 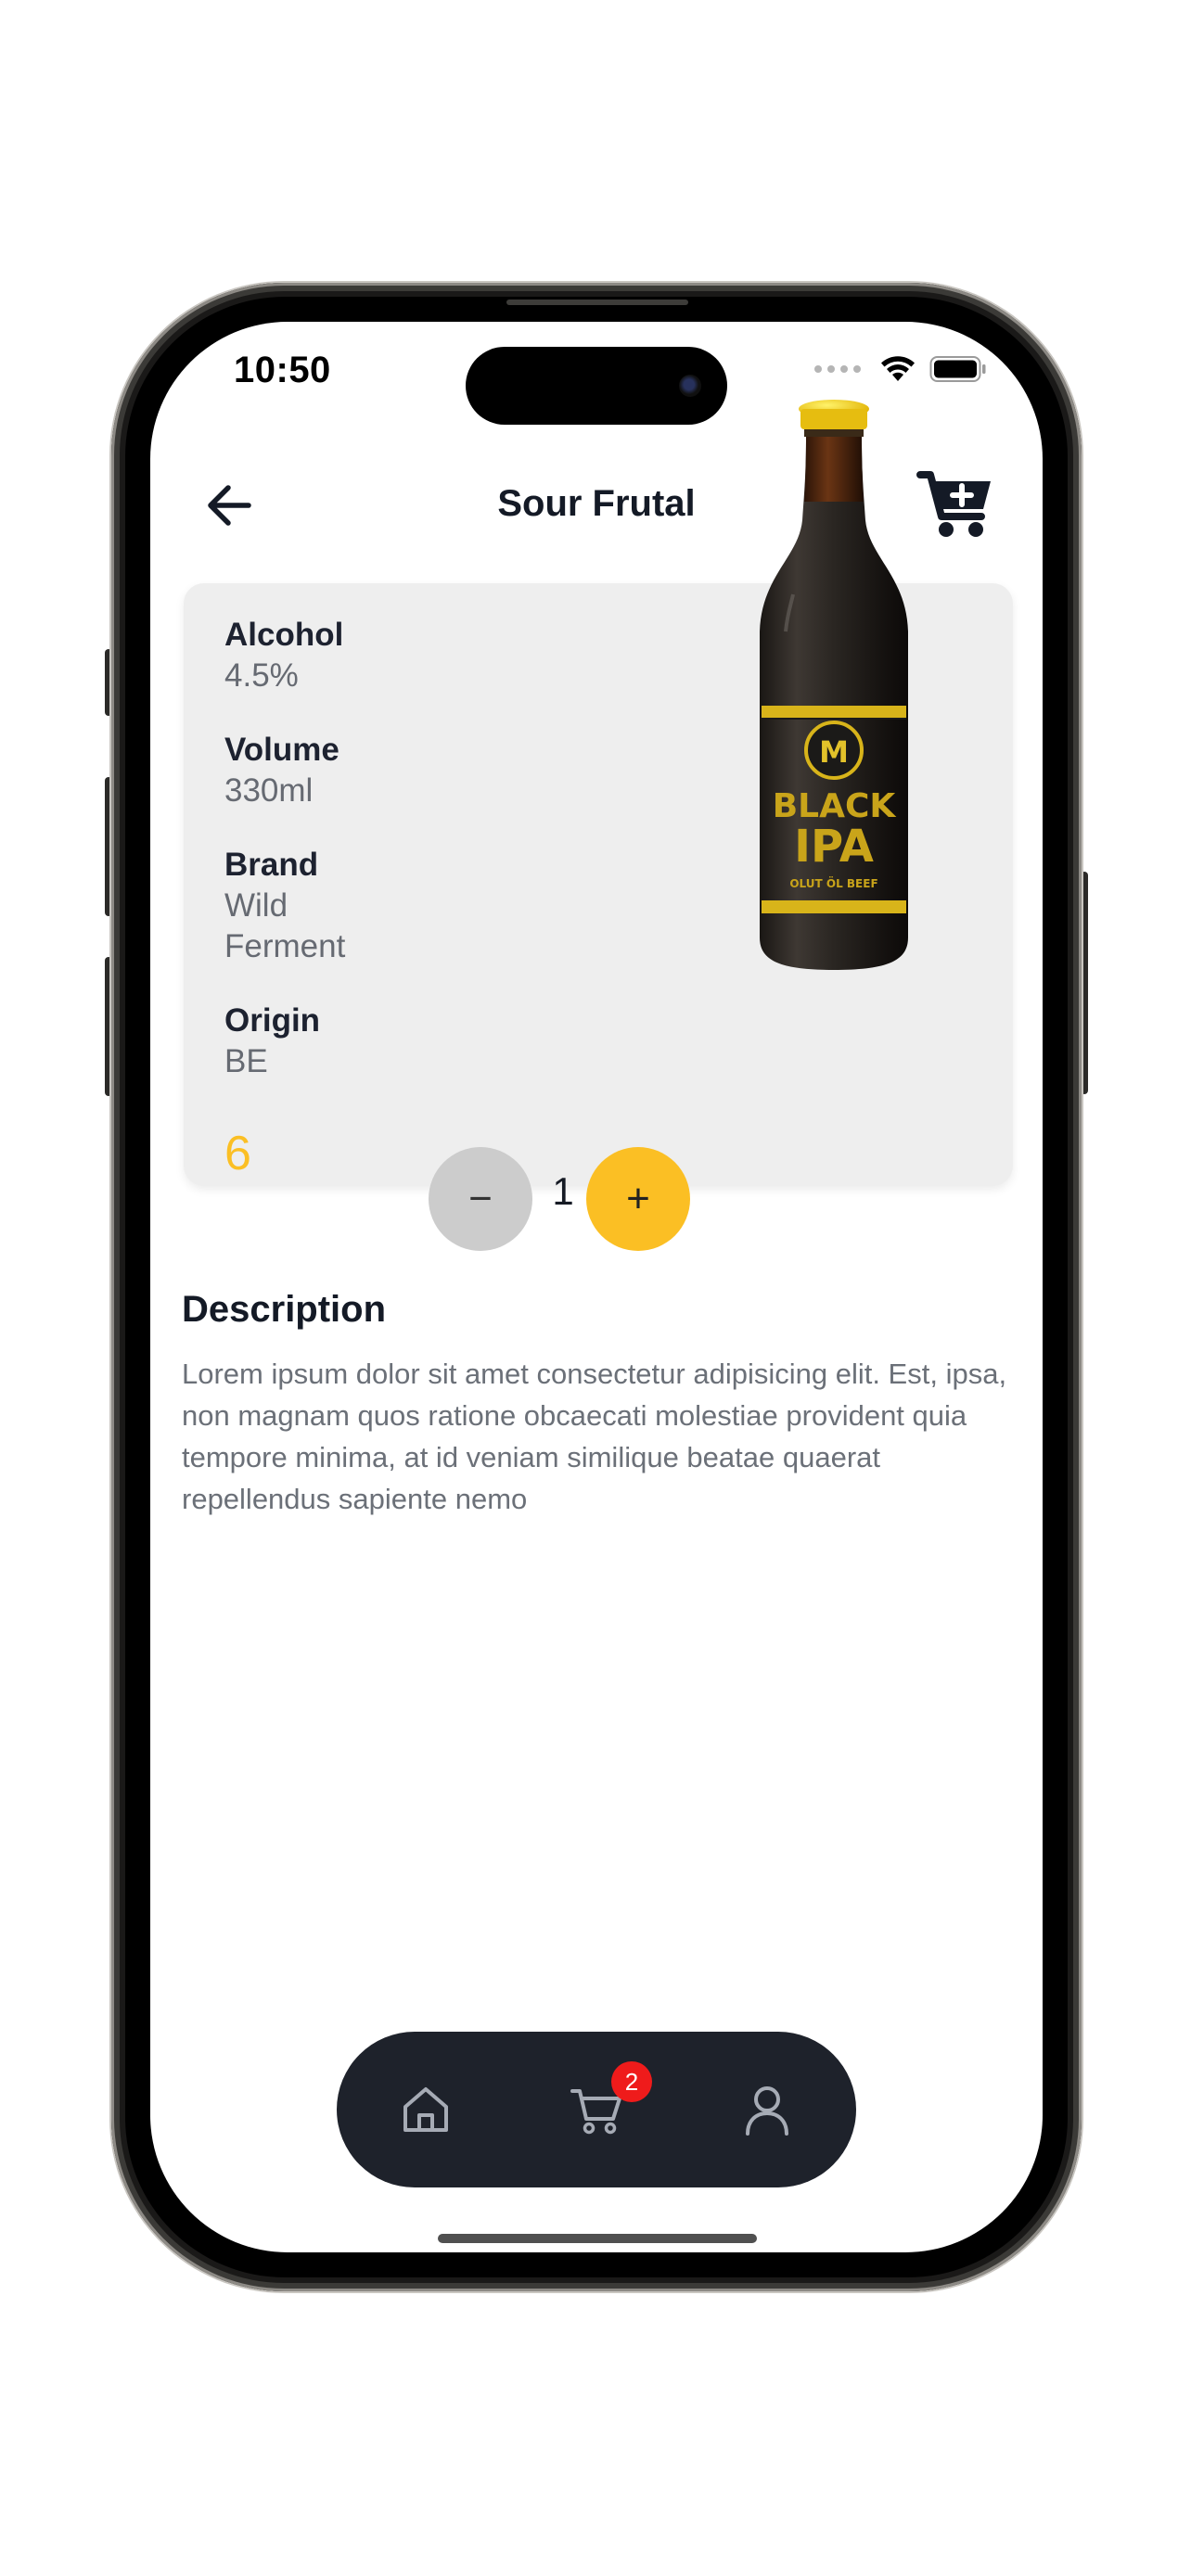 I want to click on spec-label: Volume, so click(x=281, y=750).